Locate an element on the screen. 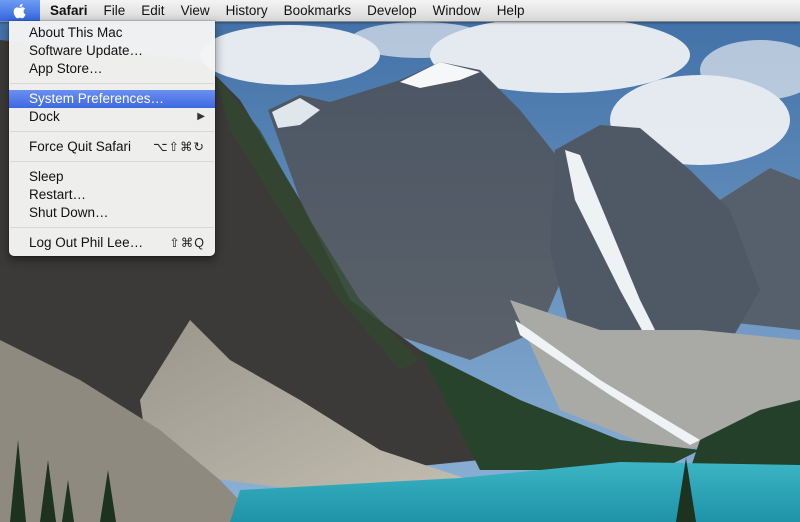 This screenshot has height=522, width=800. menu-help: Help is located at coordinates (511, 10).